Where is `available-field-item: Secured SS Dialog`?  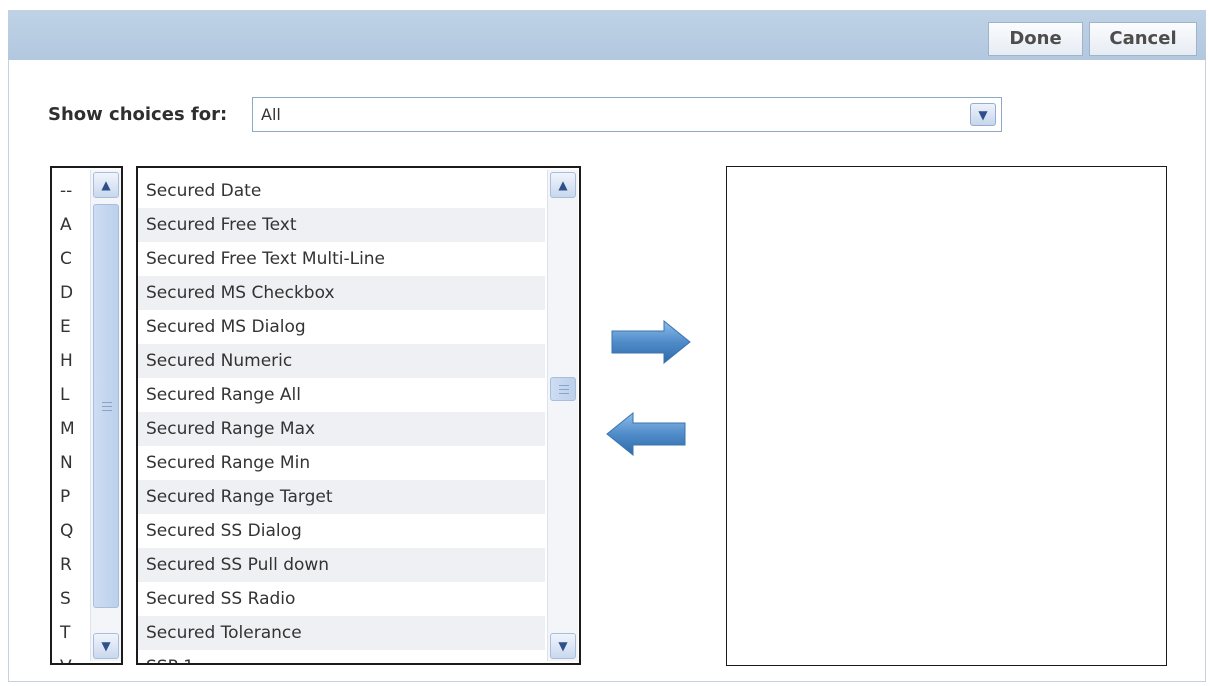
available-field-item: Secured SS Dialog is located at coordinates (341, 531).